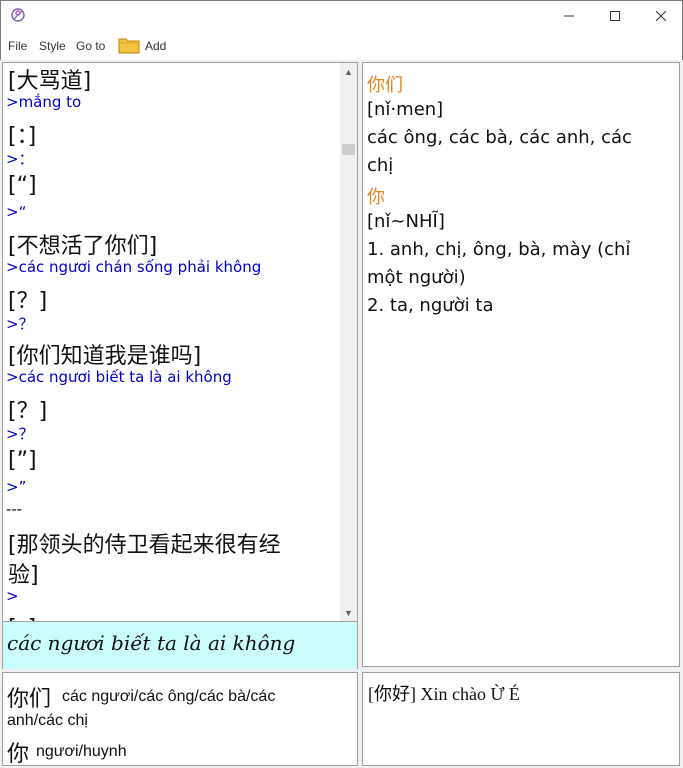 The width and height of the screenshot is (683, 768). I want to click on phrase-text: [你好] Xin chào Ừ É, so click(444, 694).